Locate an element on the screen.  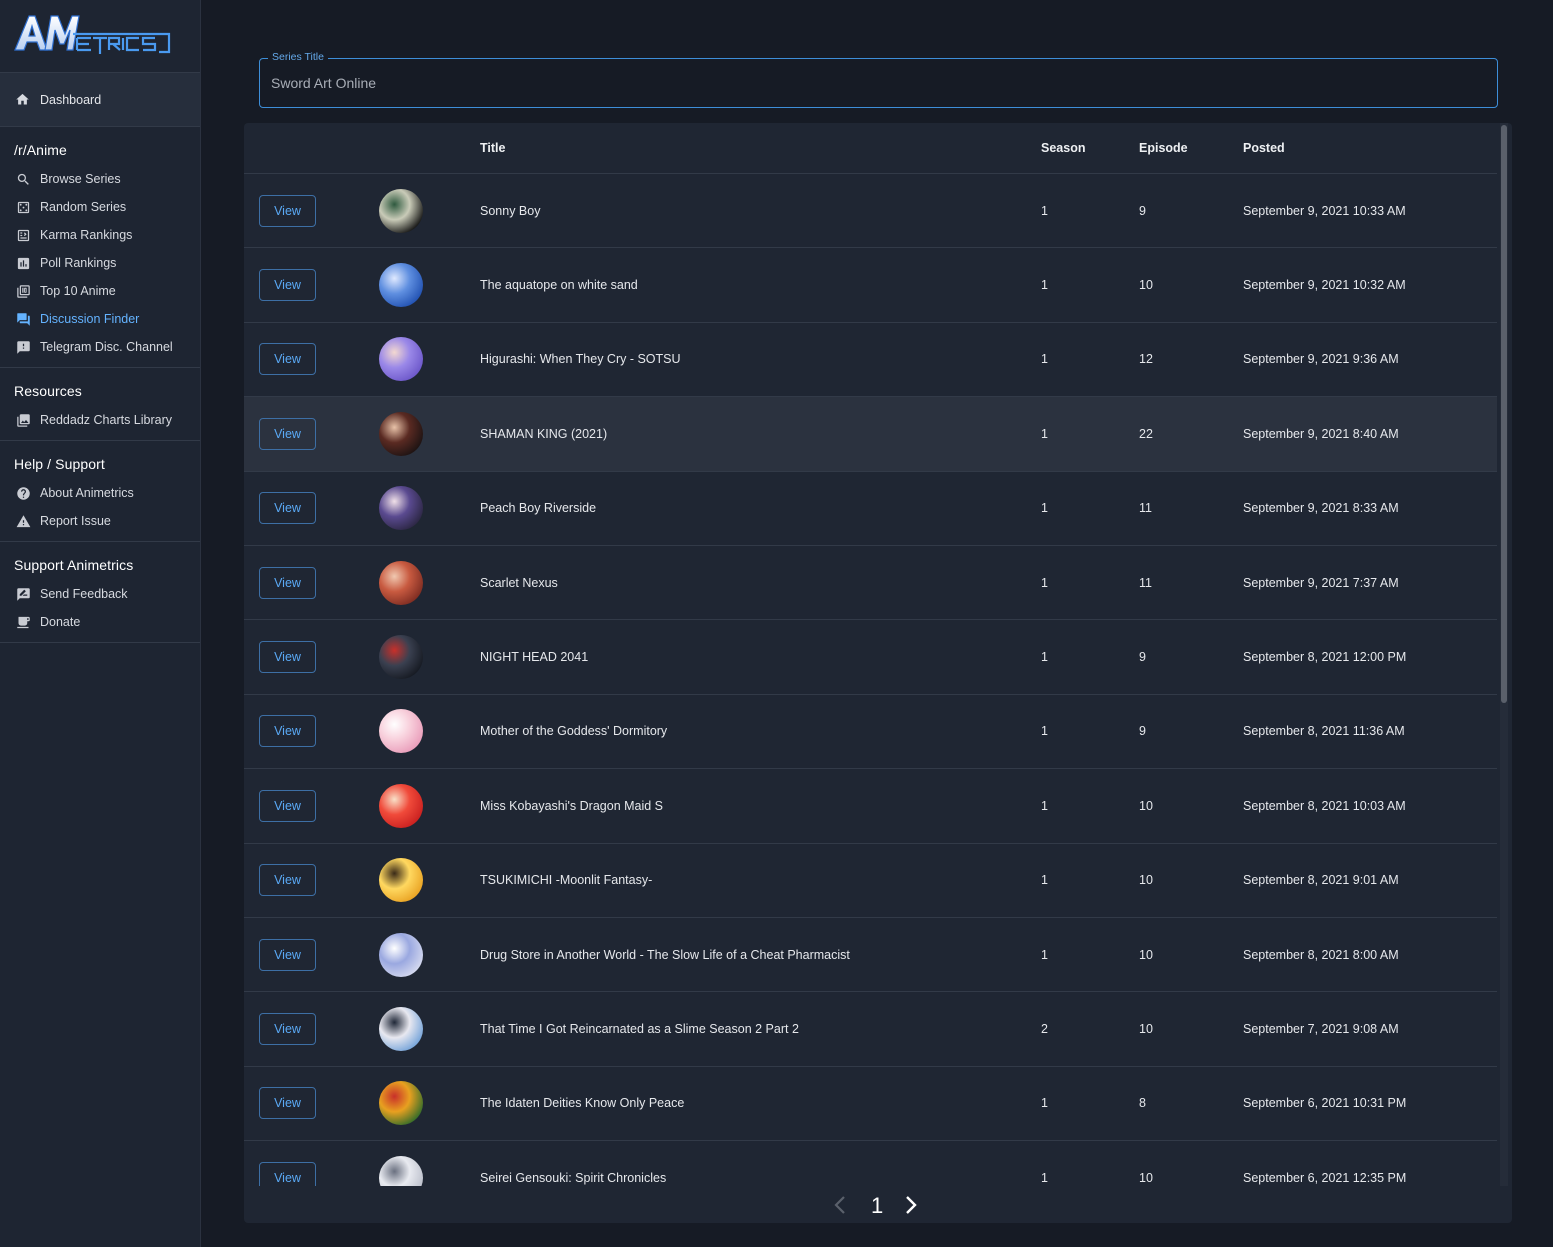
sidebar-item-reddadz-charts-library: Reddadz Charts Library is located at coordinates (100, 420).